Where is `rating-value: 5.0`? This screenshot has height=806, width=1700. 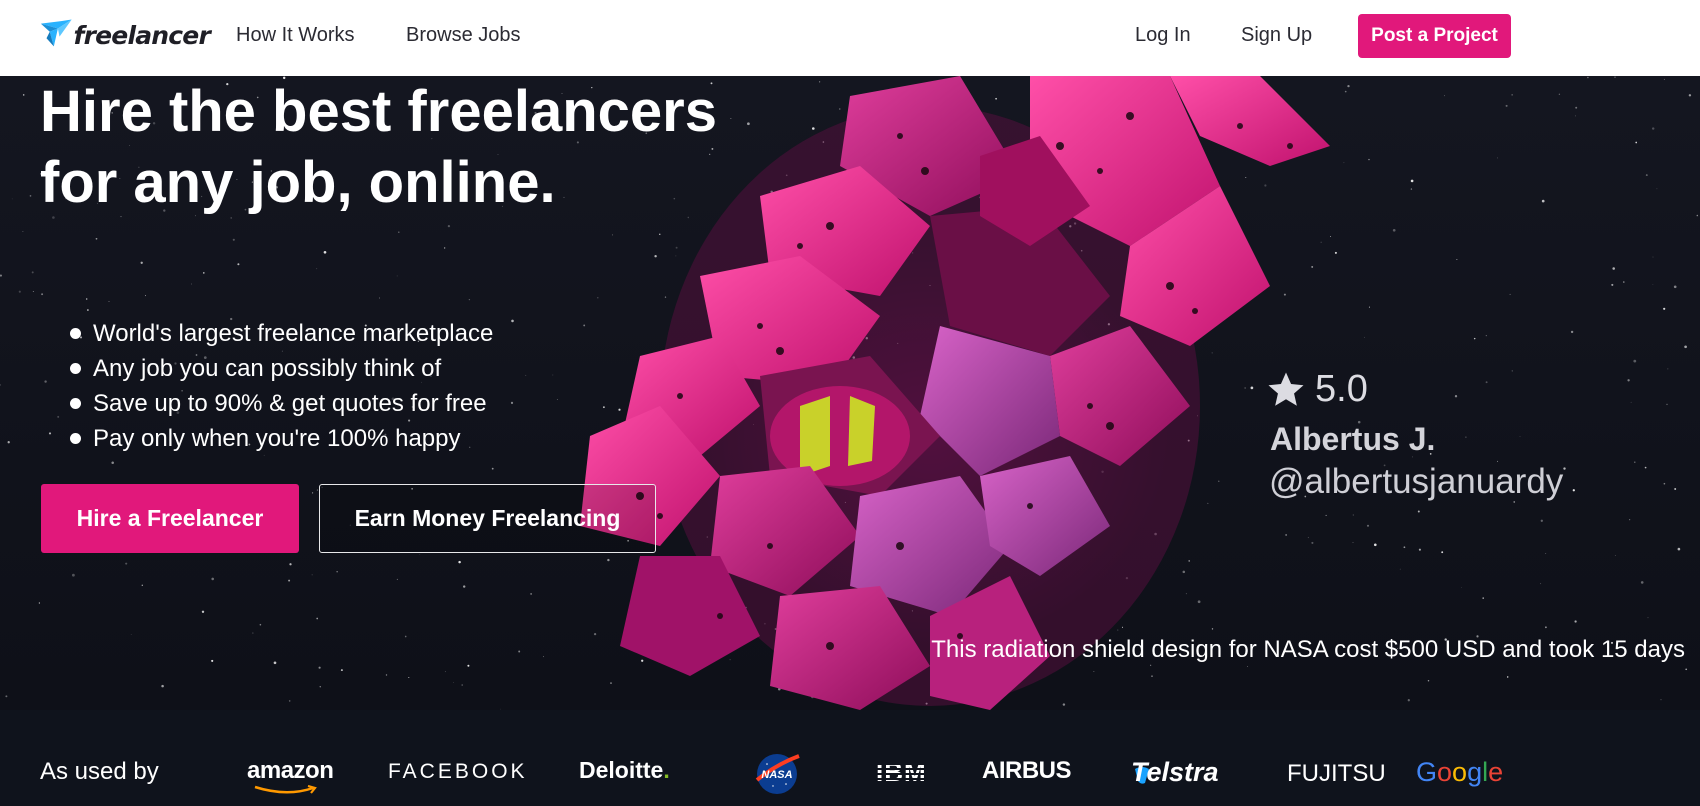 rating-value: 5.0 is located at coordinates (1341, 389).